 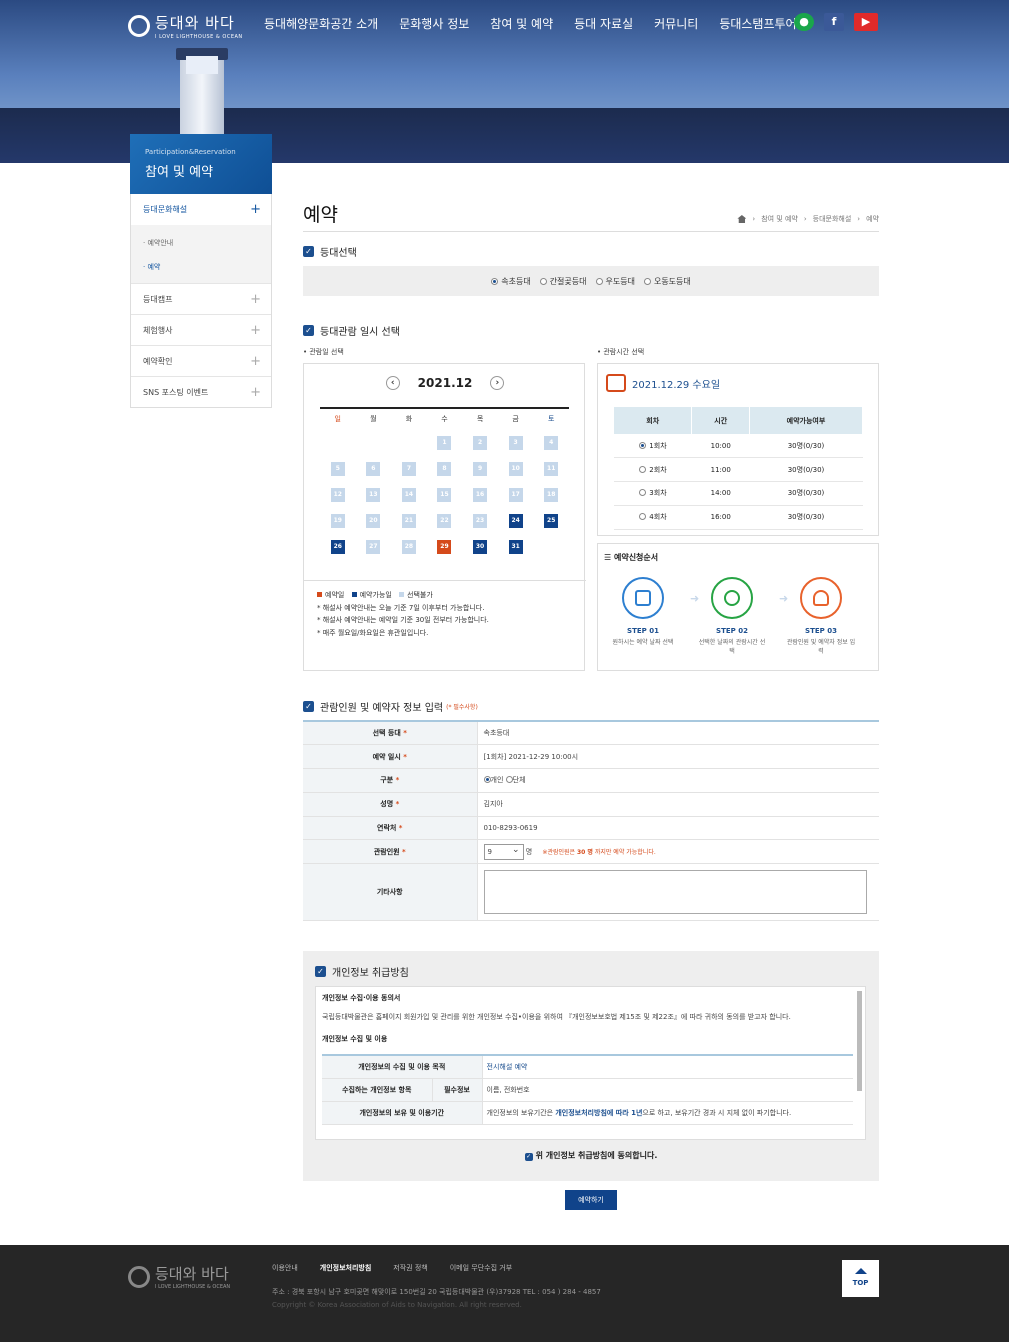 What do you see at coordinates (643, 612) in the screenshot?
I see `step-1: STEP 01 원하시는 예약 날짜 선택` at bounding box center [643, 612].